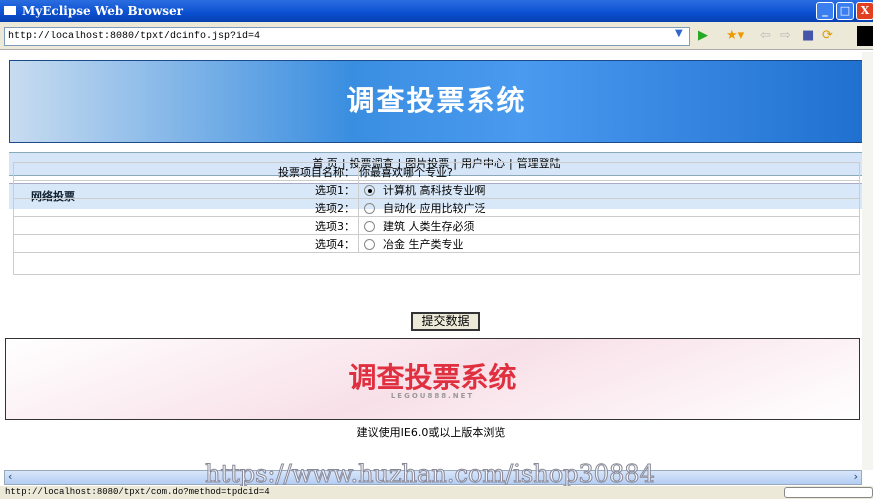 The image size is (873, 499). I want to click on url-input, so click(347, 36).